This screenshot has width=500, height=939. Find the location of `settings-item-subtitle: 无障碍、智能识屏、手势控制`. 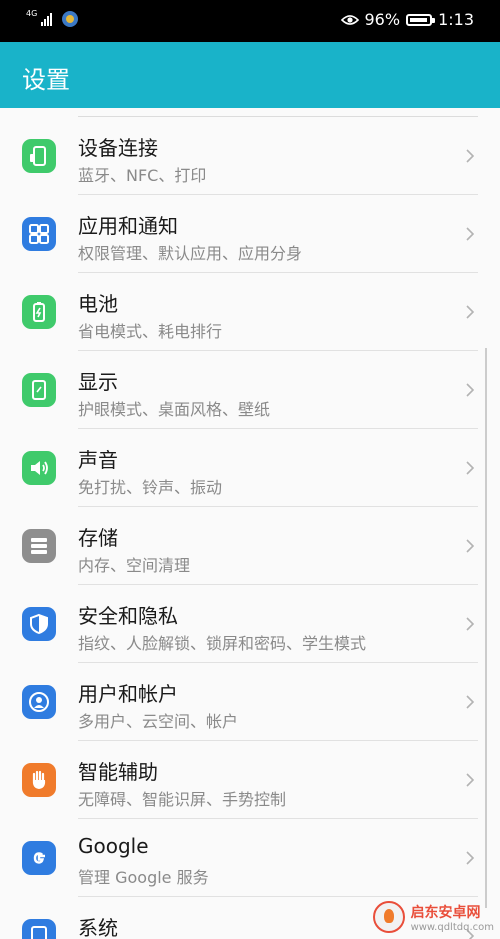

settings-item-subtitle: 无障碍、智能识屏、手势控制 is located at coordinates (182, 799).